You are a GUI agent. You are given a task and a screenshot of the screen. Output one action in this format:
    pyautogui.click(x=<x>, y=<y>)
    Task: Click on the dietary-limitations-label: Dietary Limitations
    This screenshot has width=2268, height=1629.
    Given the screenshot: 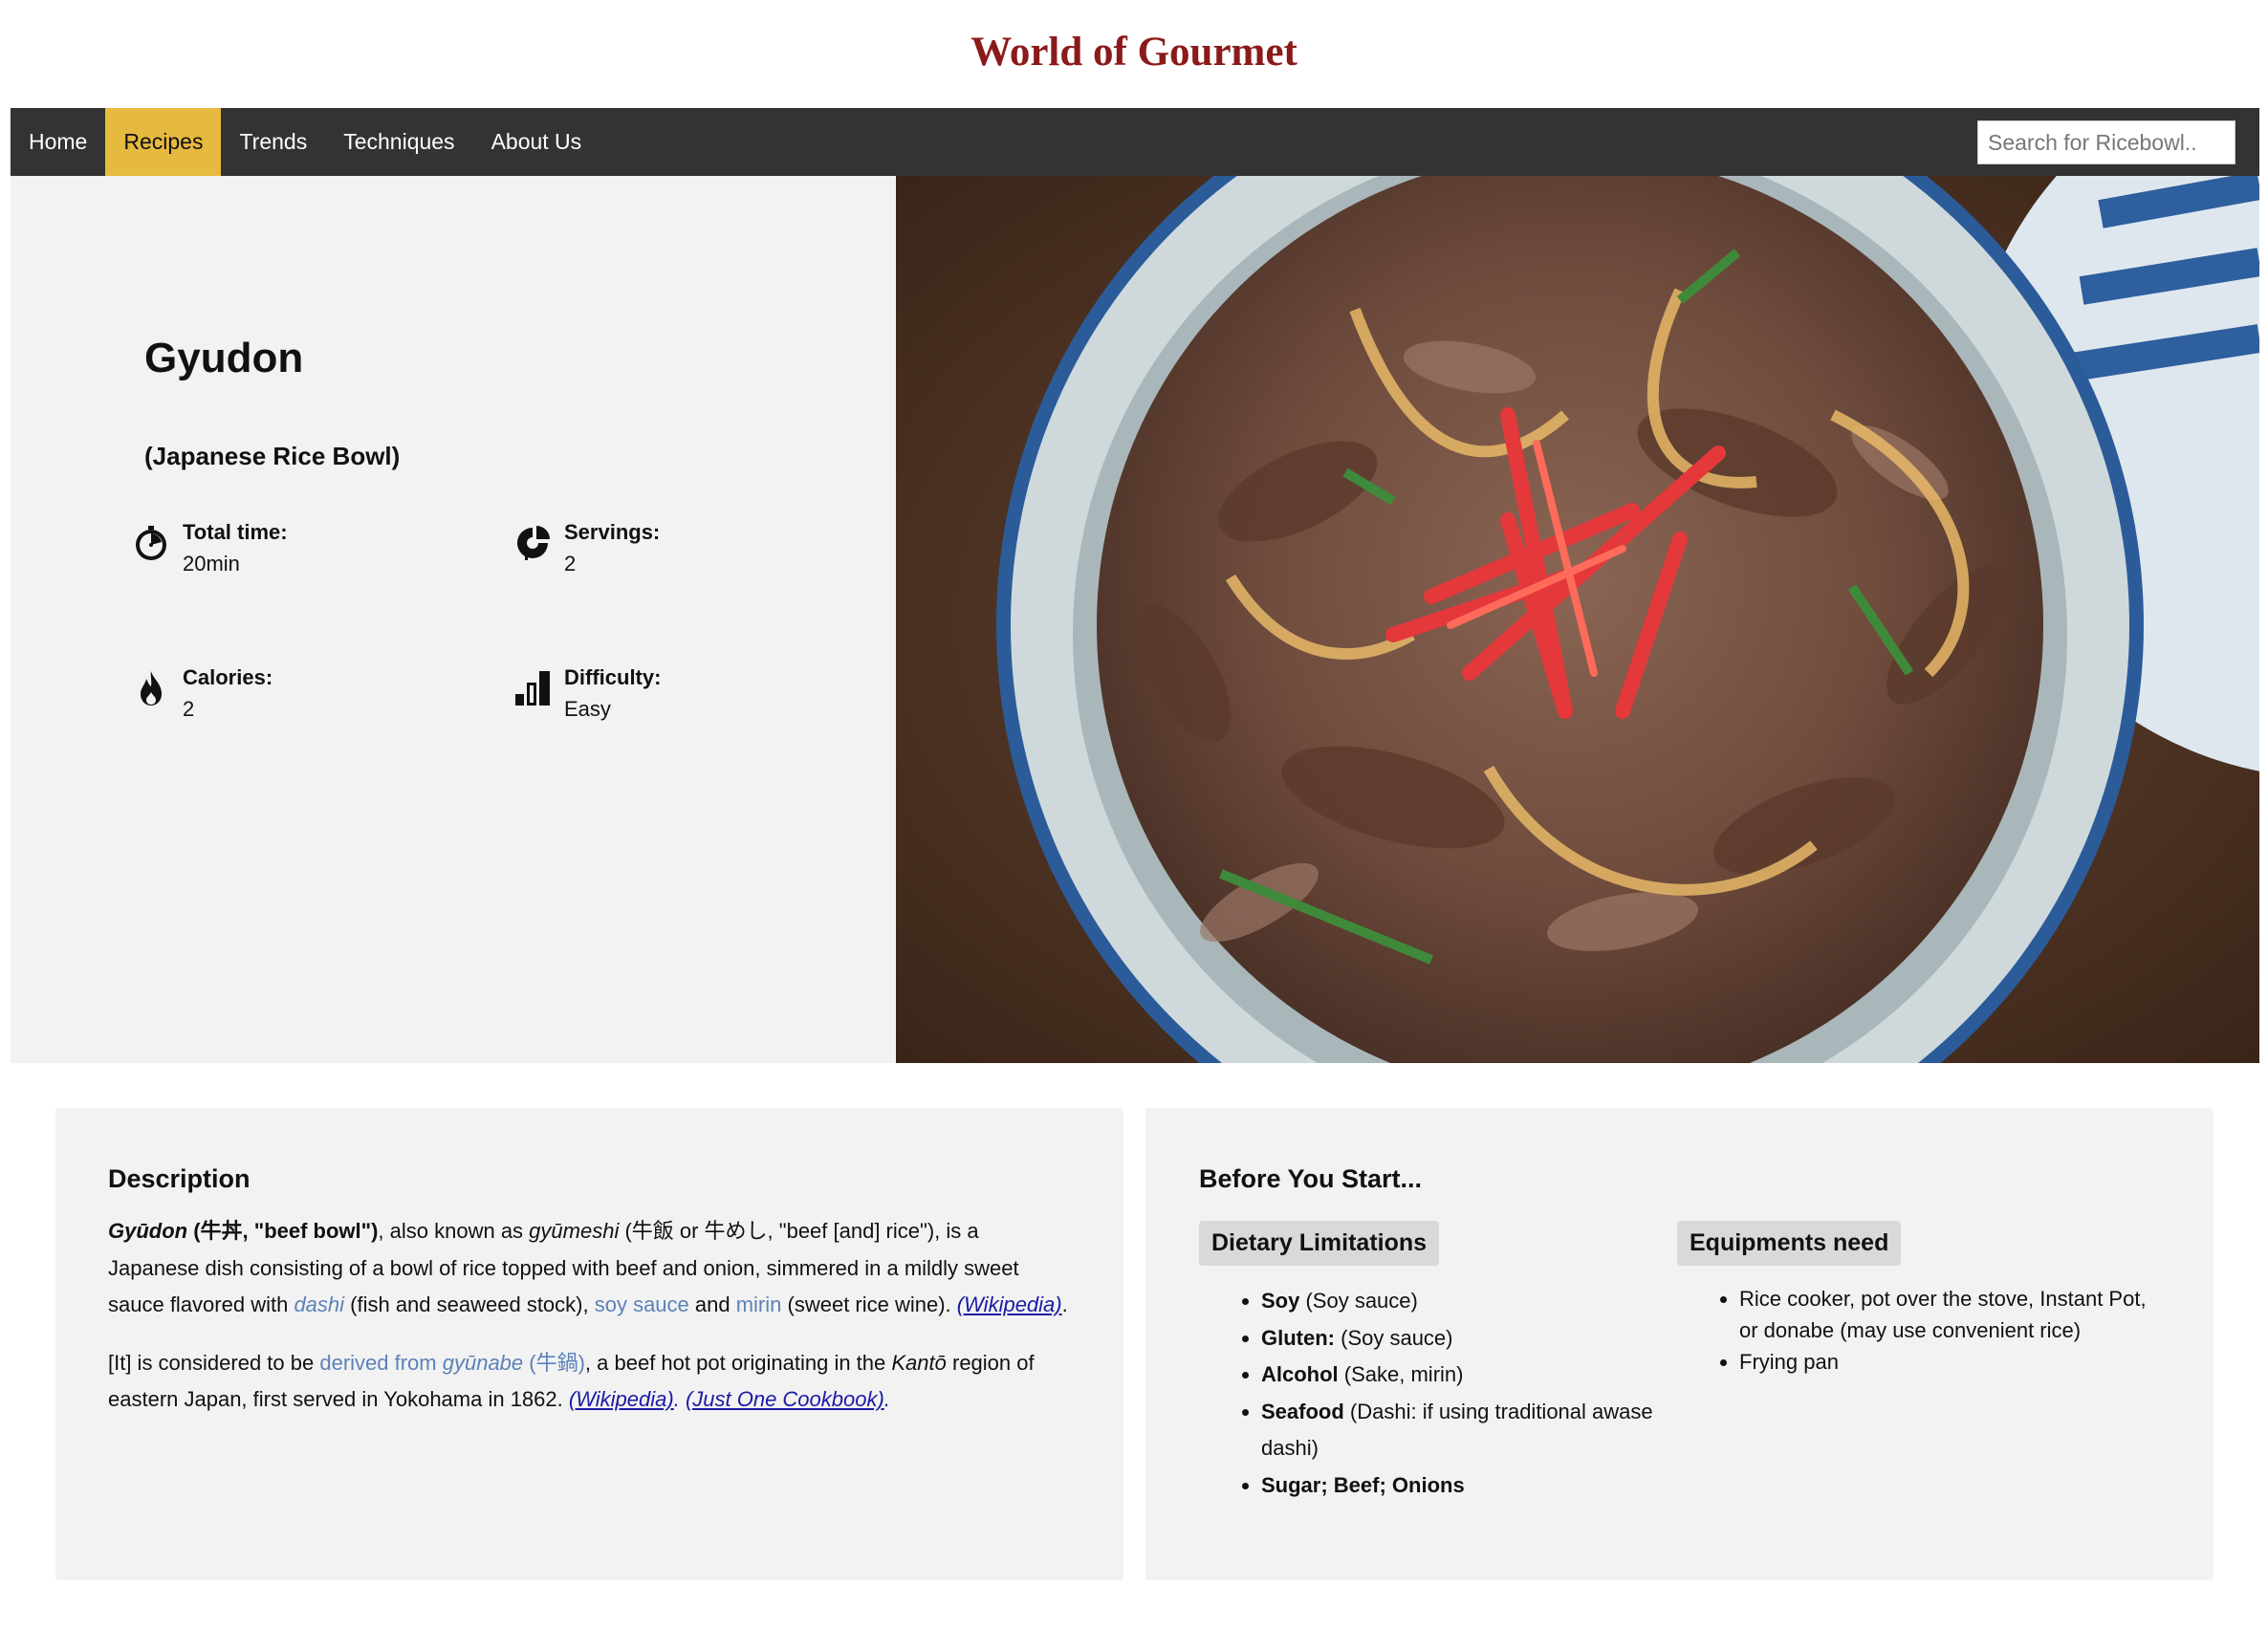 What is the action you would take?
    pyautogui.click(x=1319, y=1243)
    